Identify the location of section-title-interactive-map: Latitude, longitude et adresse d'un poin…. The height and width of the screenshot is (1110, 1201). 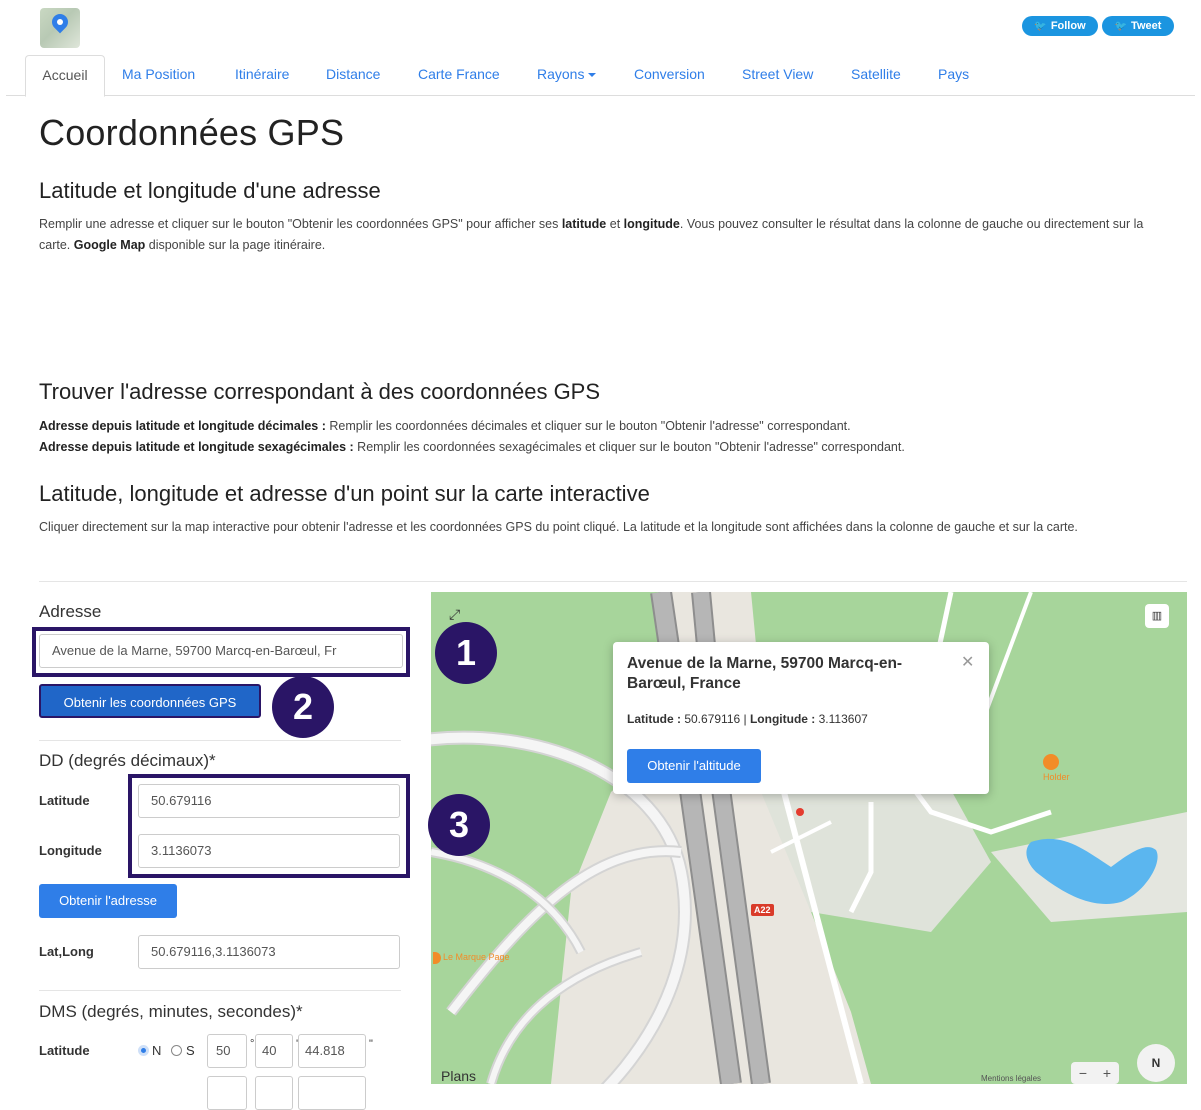
(344, 493).